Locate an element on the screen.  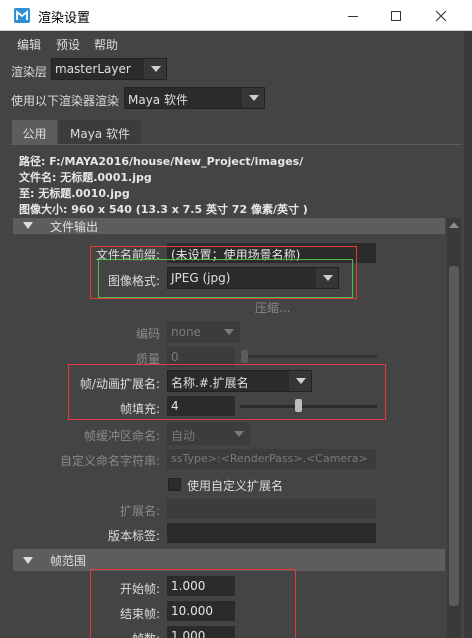
use-custom-ext-checkbox is located at coordinates (174, 484).